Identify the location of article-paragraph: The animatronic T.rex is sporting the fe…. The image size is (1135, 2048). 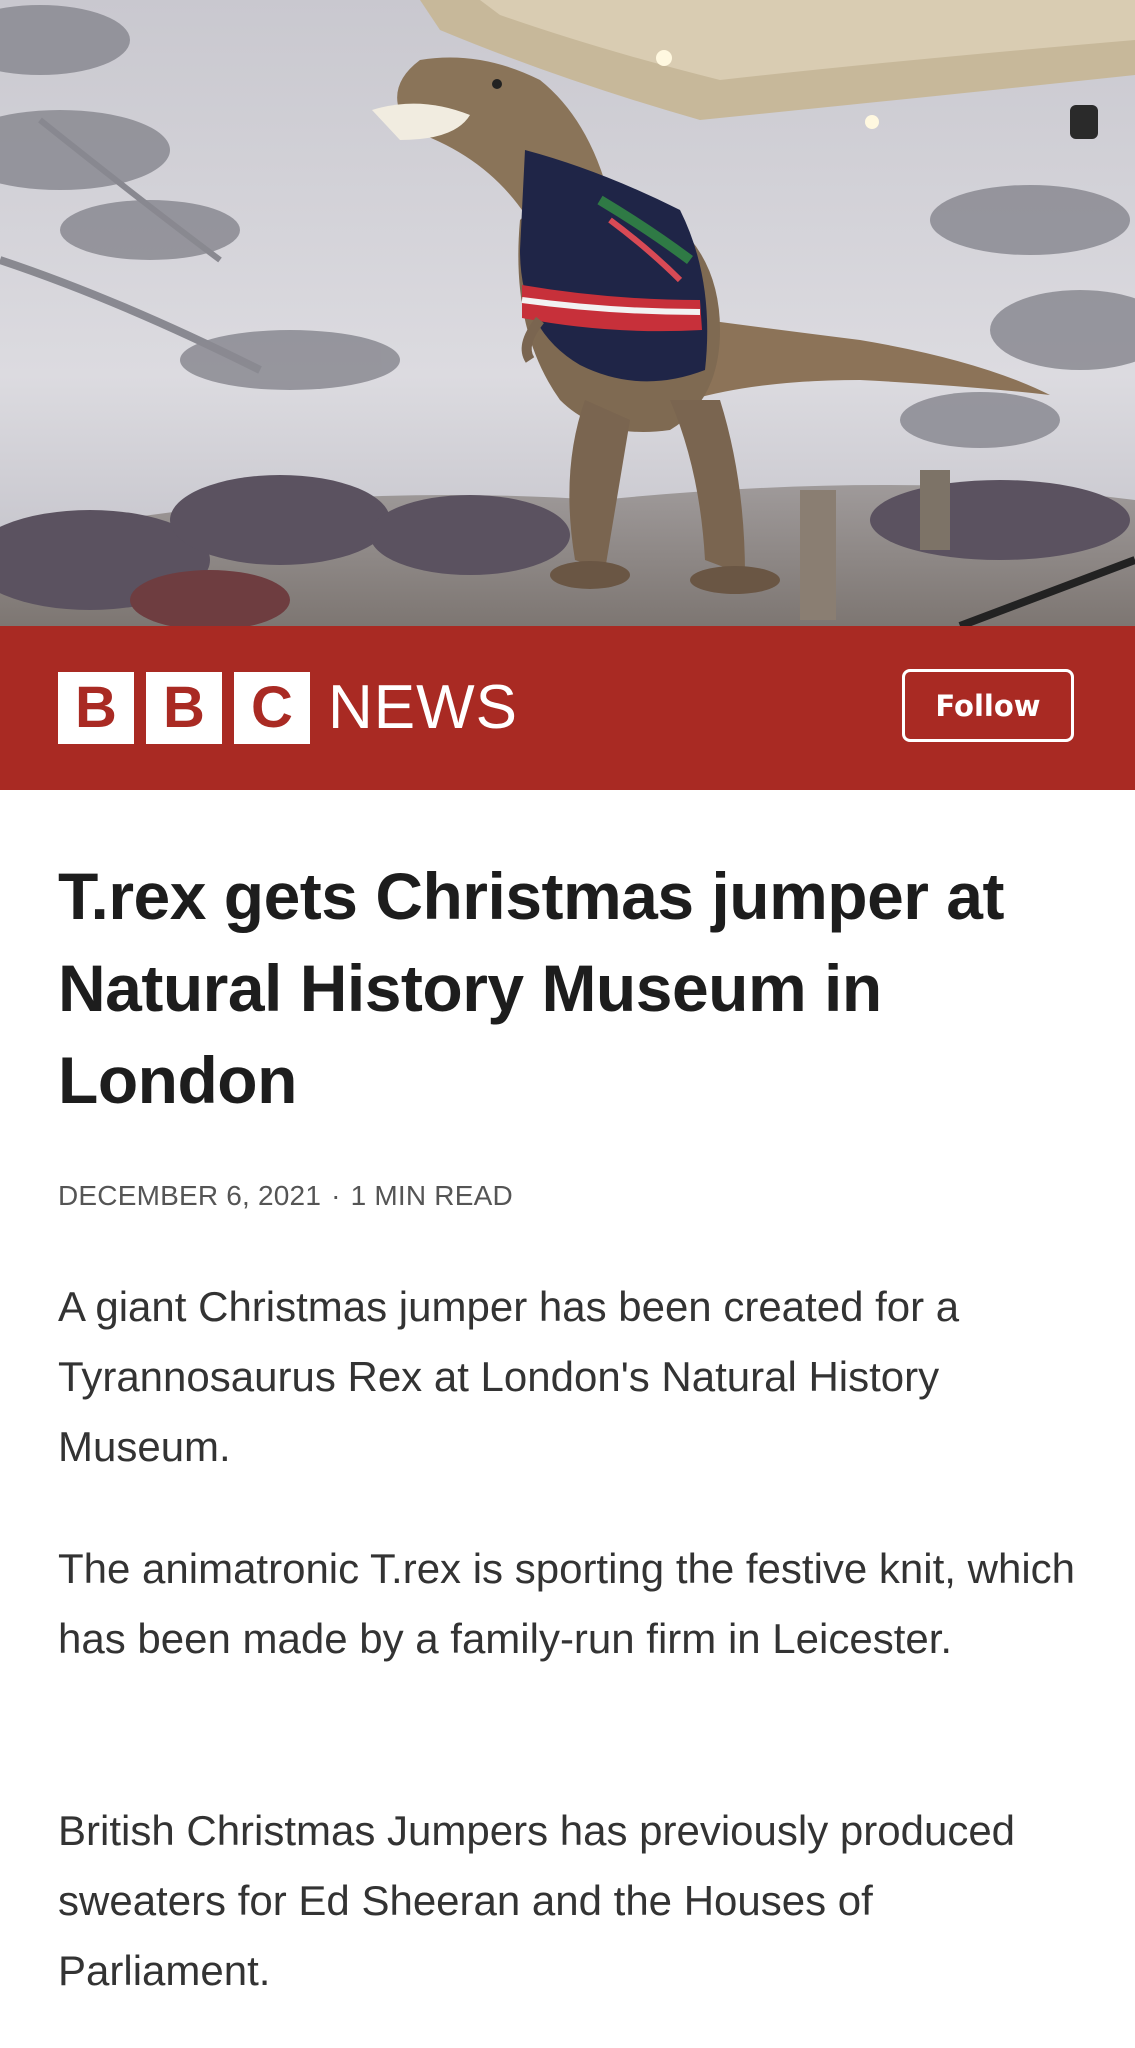
(567, 1603).